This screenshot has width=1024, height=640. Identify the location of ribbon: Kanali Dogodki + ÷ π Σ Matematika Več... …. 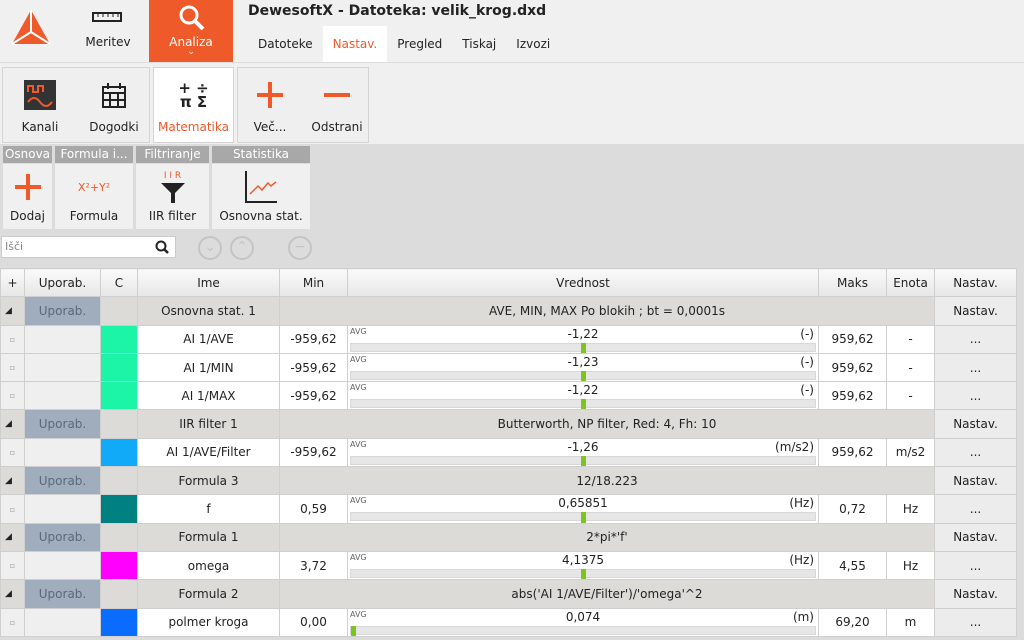
(512, 103).